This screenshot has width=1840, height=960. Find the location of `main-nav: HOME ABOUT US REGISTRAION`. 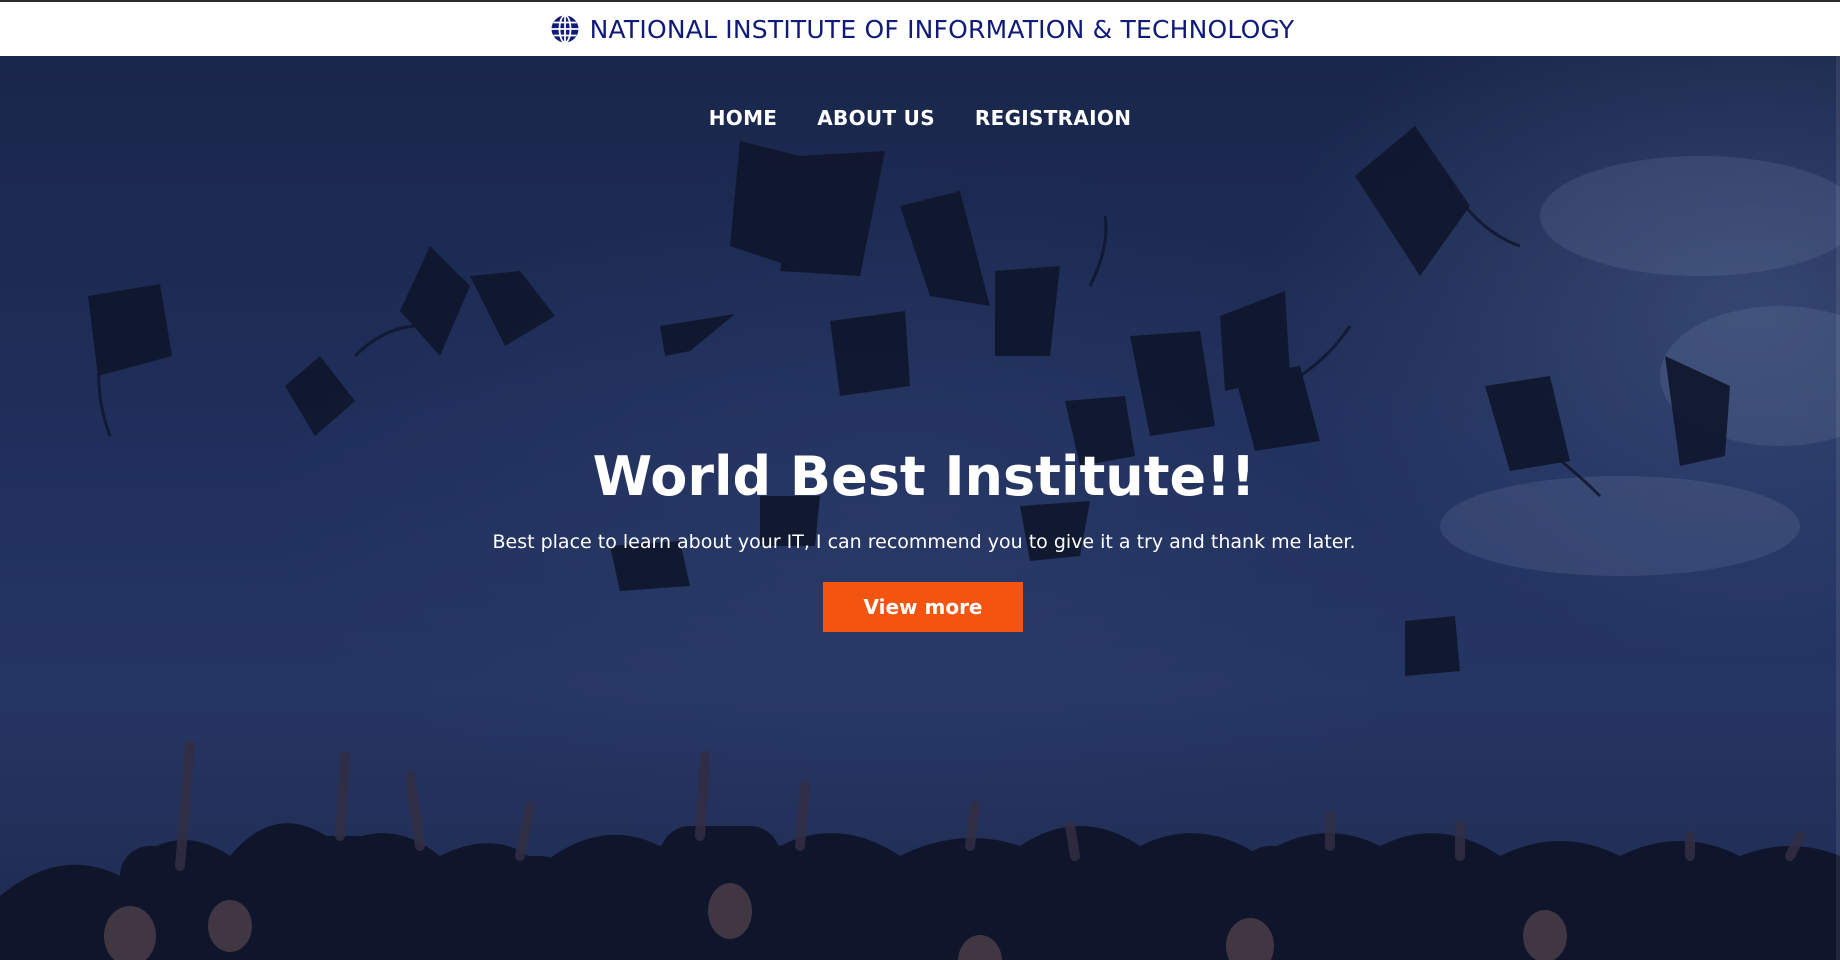

main-nav: HOME ABOUT US REGISTRAION is located at coordinates (920, 118).